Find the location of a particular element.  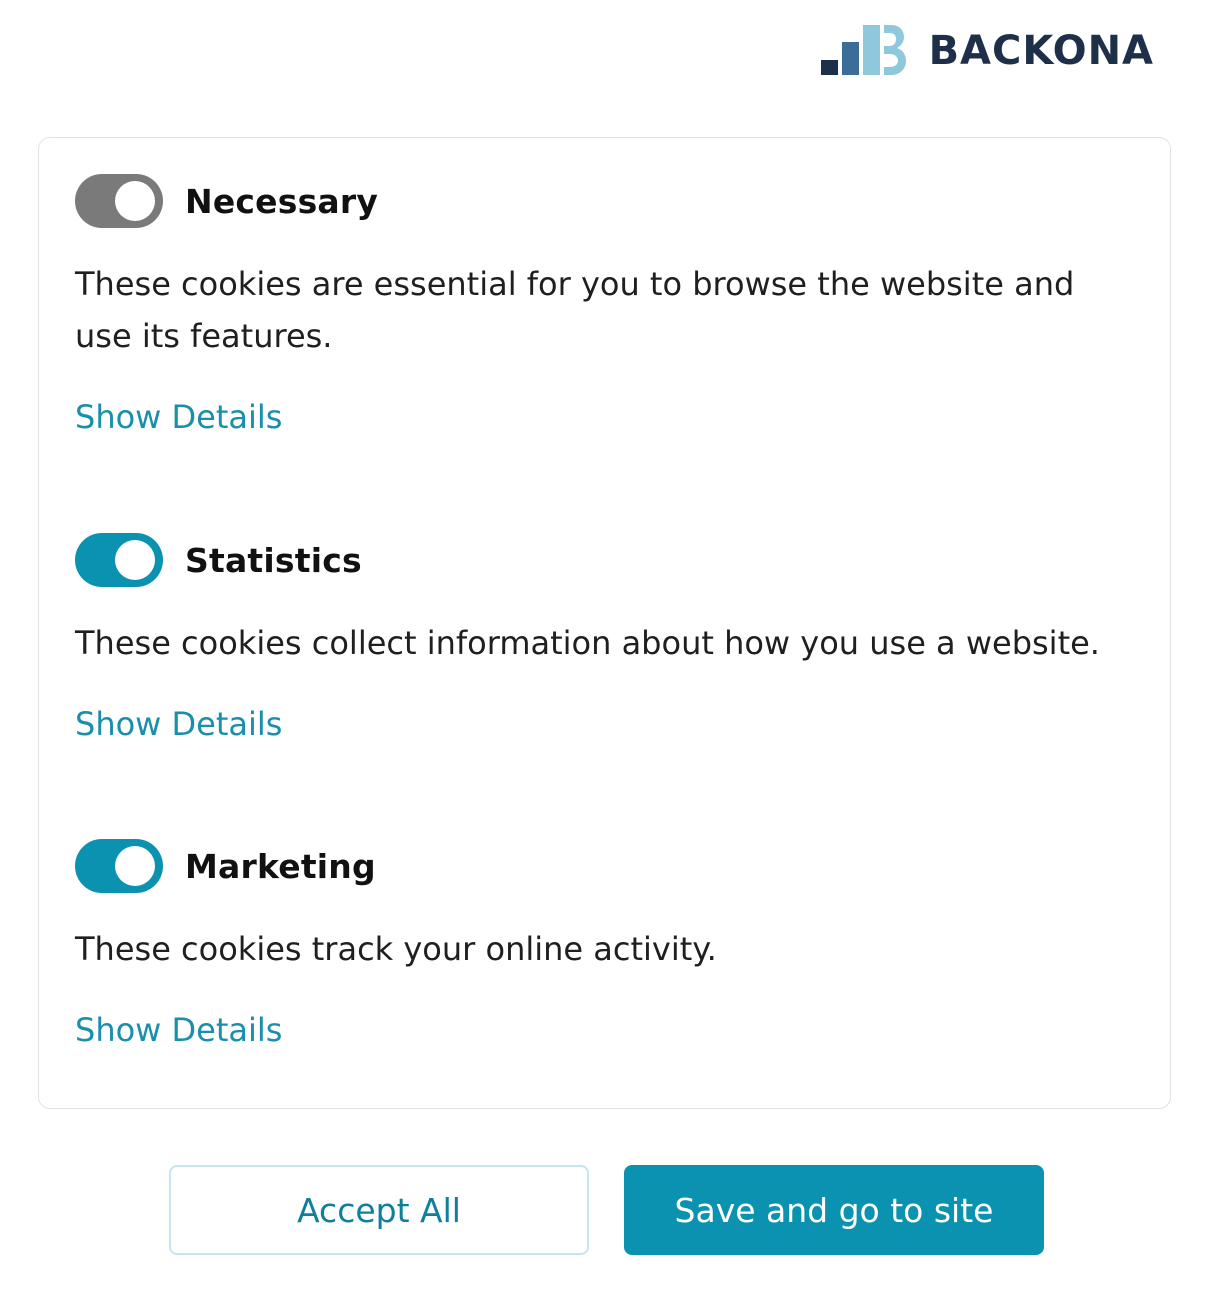

necessary-toggle is located at coordinates (119, 201).